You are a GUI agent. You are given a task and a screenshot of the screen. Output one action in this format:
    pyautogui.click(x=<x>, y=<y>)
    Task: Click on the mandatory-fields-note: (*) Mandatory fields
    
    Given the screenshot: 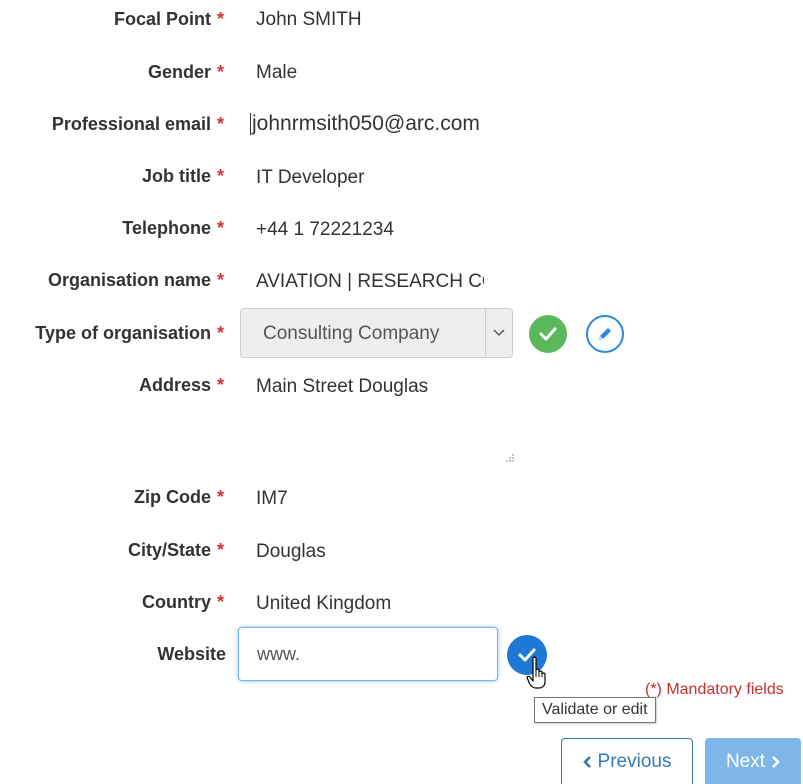 What is the action you would take?
    pyautogui.click(x=714, y=689)
    